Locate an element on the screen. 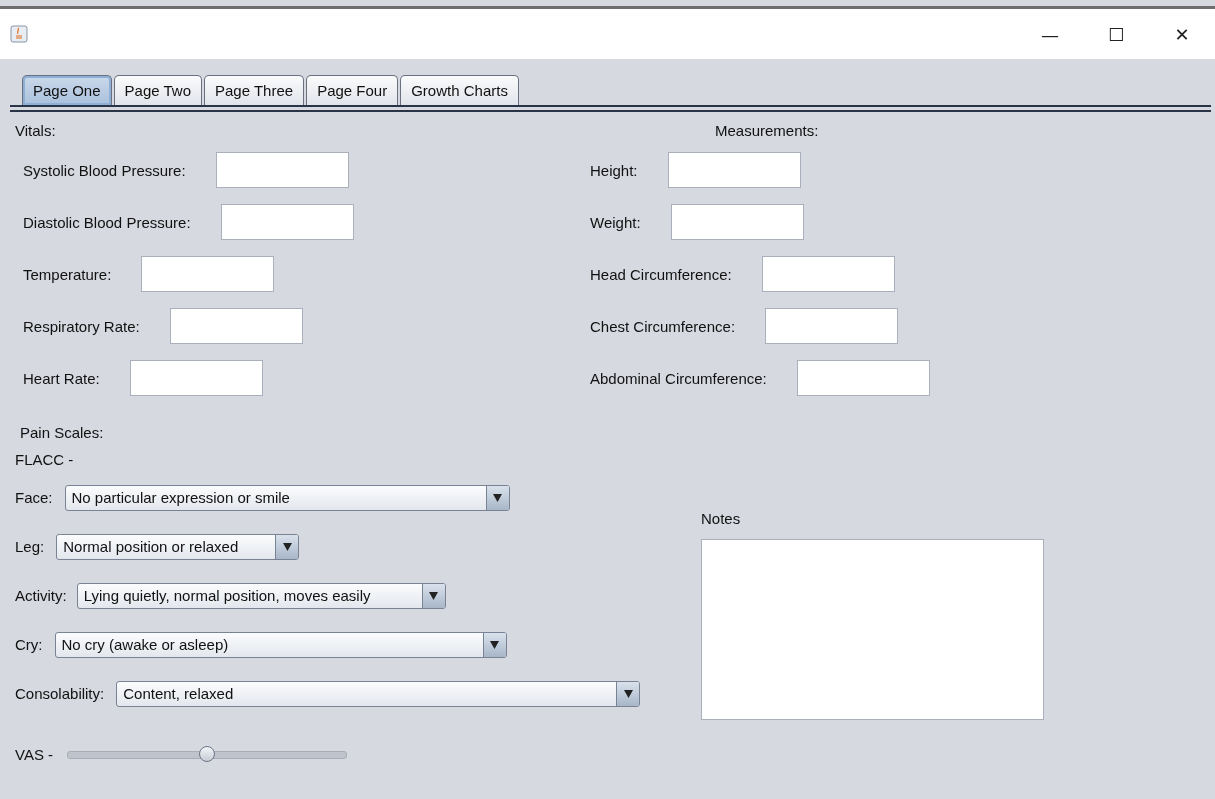  field-label: Respiratory Rate: is located at coordinates (81, 326).